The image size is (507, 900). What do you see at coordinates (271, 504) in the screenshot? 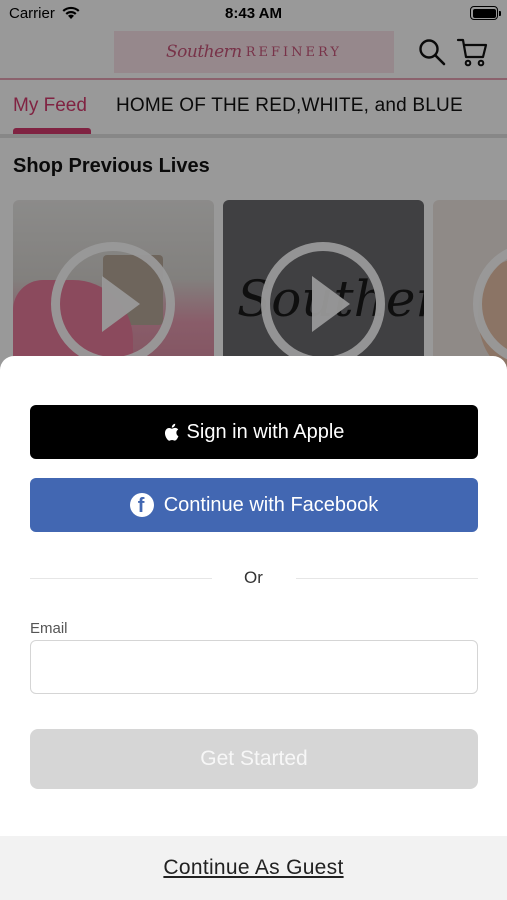
I see `facebook-button-label: Continue with Facebook` at bounding box center [271, 504].